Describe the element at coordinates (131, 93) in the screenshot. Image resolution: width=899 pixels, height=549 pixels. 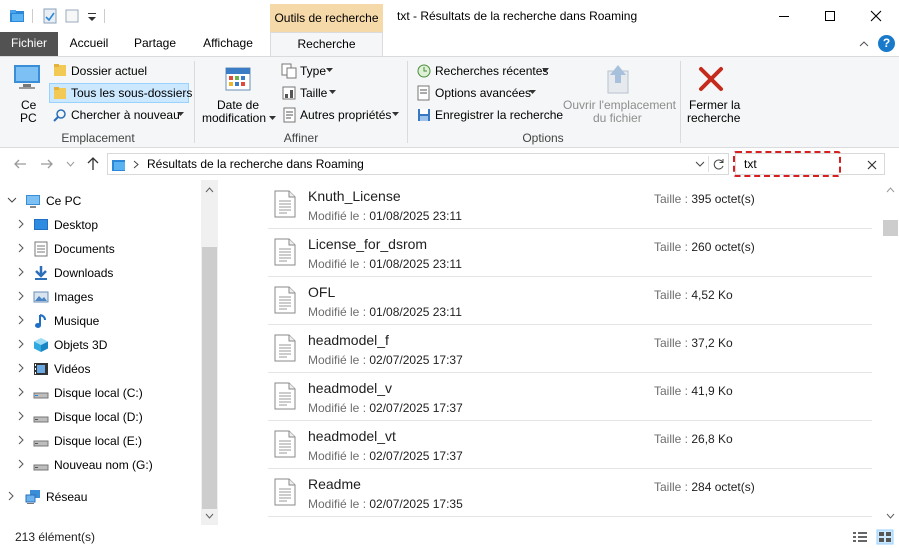
I see `all-subfolders-button: Tous les sous-dossiers` at that location.